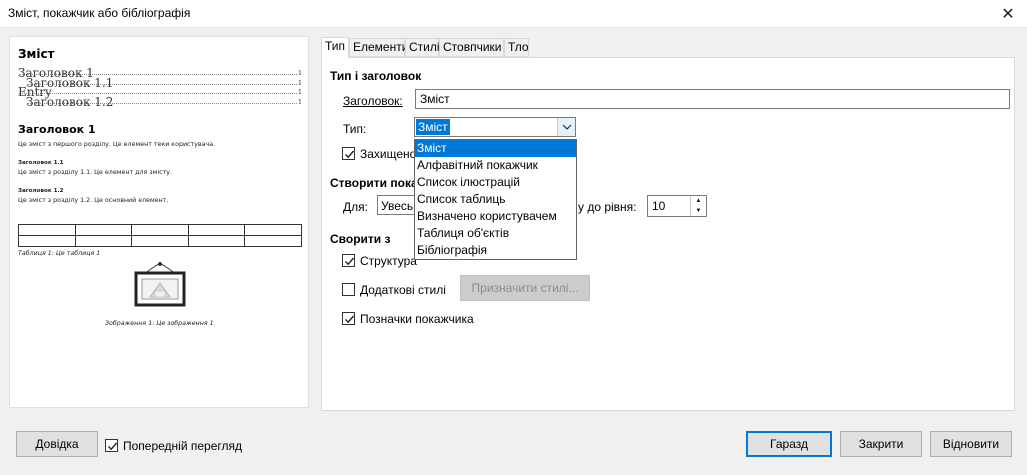 The image size is (1027, 475). I want to click on preview-heading-1-1: Заголовок 1.1, so click(41, 163).